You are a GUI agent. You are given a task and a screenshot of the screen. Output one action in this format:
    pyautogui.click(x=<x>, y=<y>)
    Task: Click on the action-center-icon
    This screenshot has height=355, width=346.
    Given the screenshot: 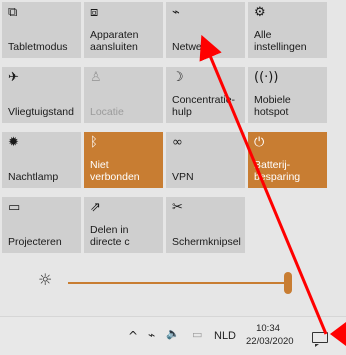 What is the action you would take?
    pyautogui.click(x=320, y=339)
    